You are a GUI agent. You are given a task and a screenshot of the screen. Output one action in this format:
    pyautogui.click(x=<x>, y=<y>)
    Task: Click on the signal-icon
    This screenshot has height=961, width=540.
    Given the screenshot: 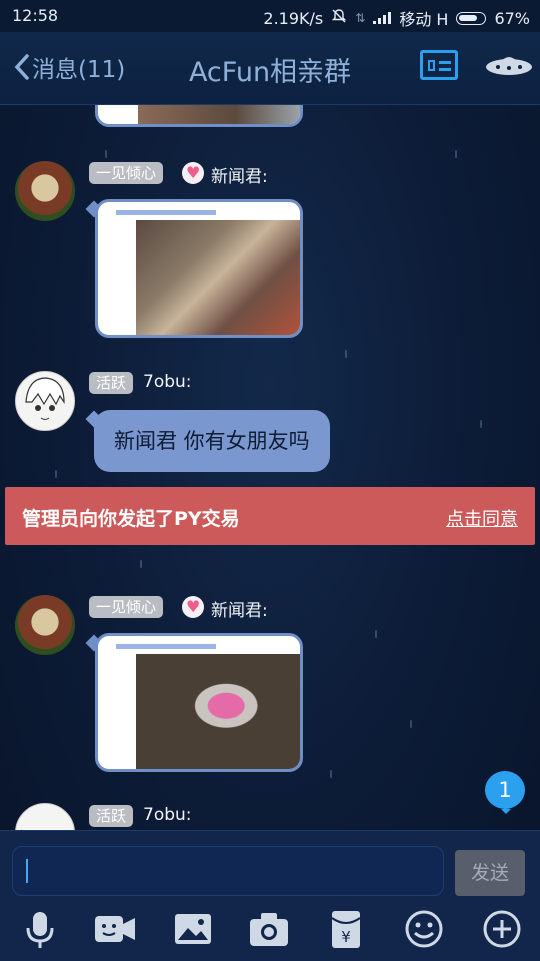 What is the action you would take?
    pyautogui.click(x=382, y=18)
    